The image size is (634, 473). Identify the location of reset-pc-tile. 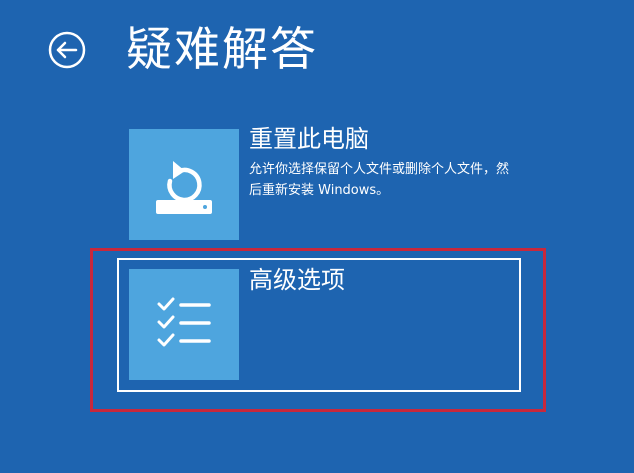
(184, 184).